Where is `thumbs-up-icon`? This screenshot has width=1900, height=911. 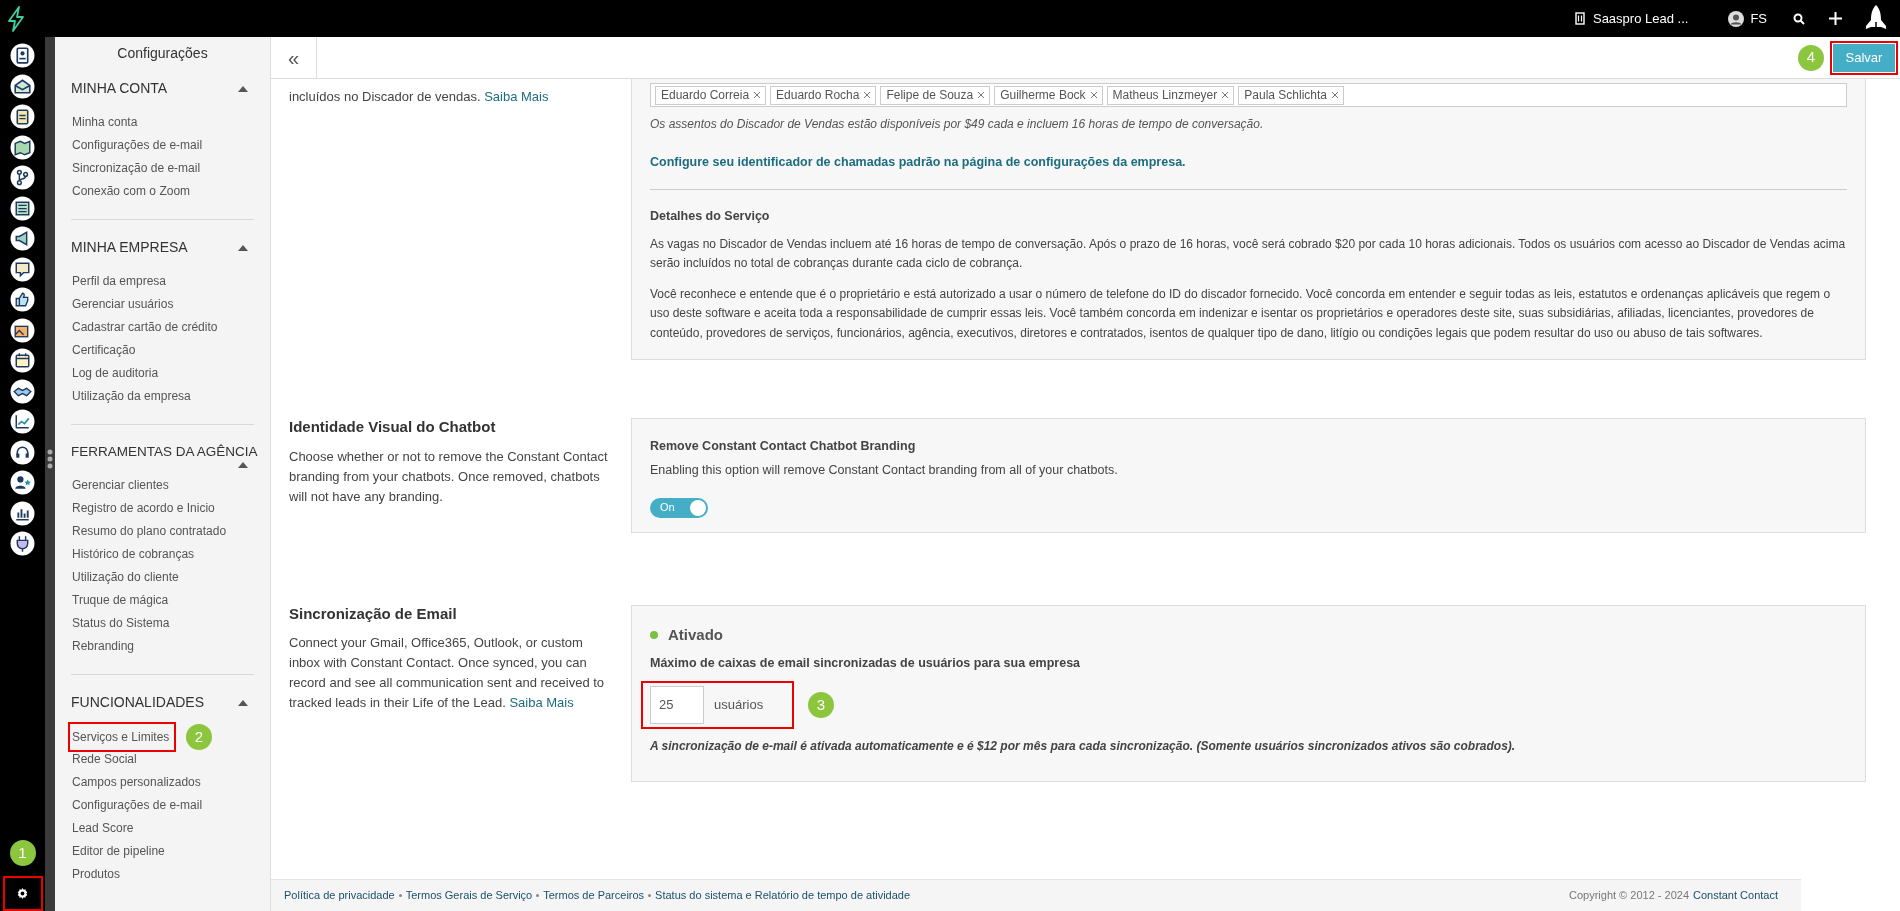
thumbs-up-icon is located at coordinates (22, 299).